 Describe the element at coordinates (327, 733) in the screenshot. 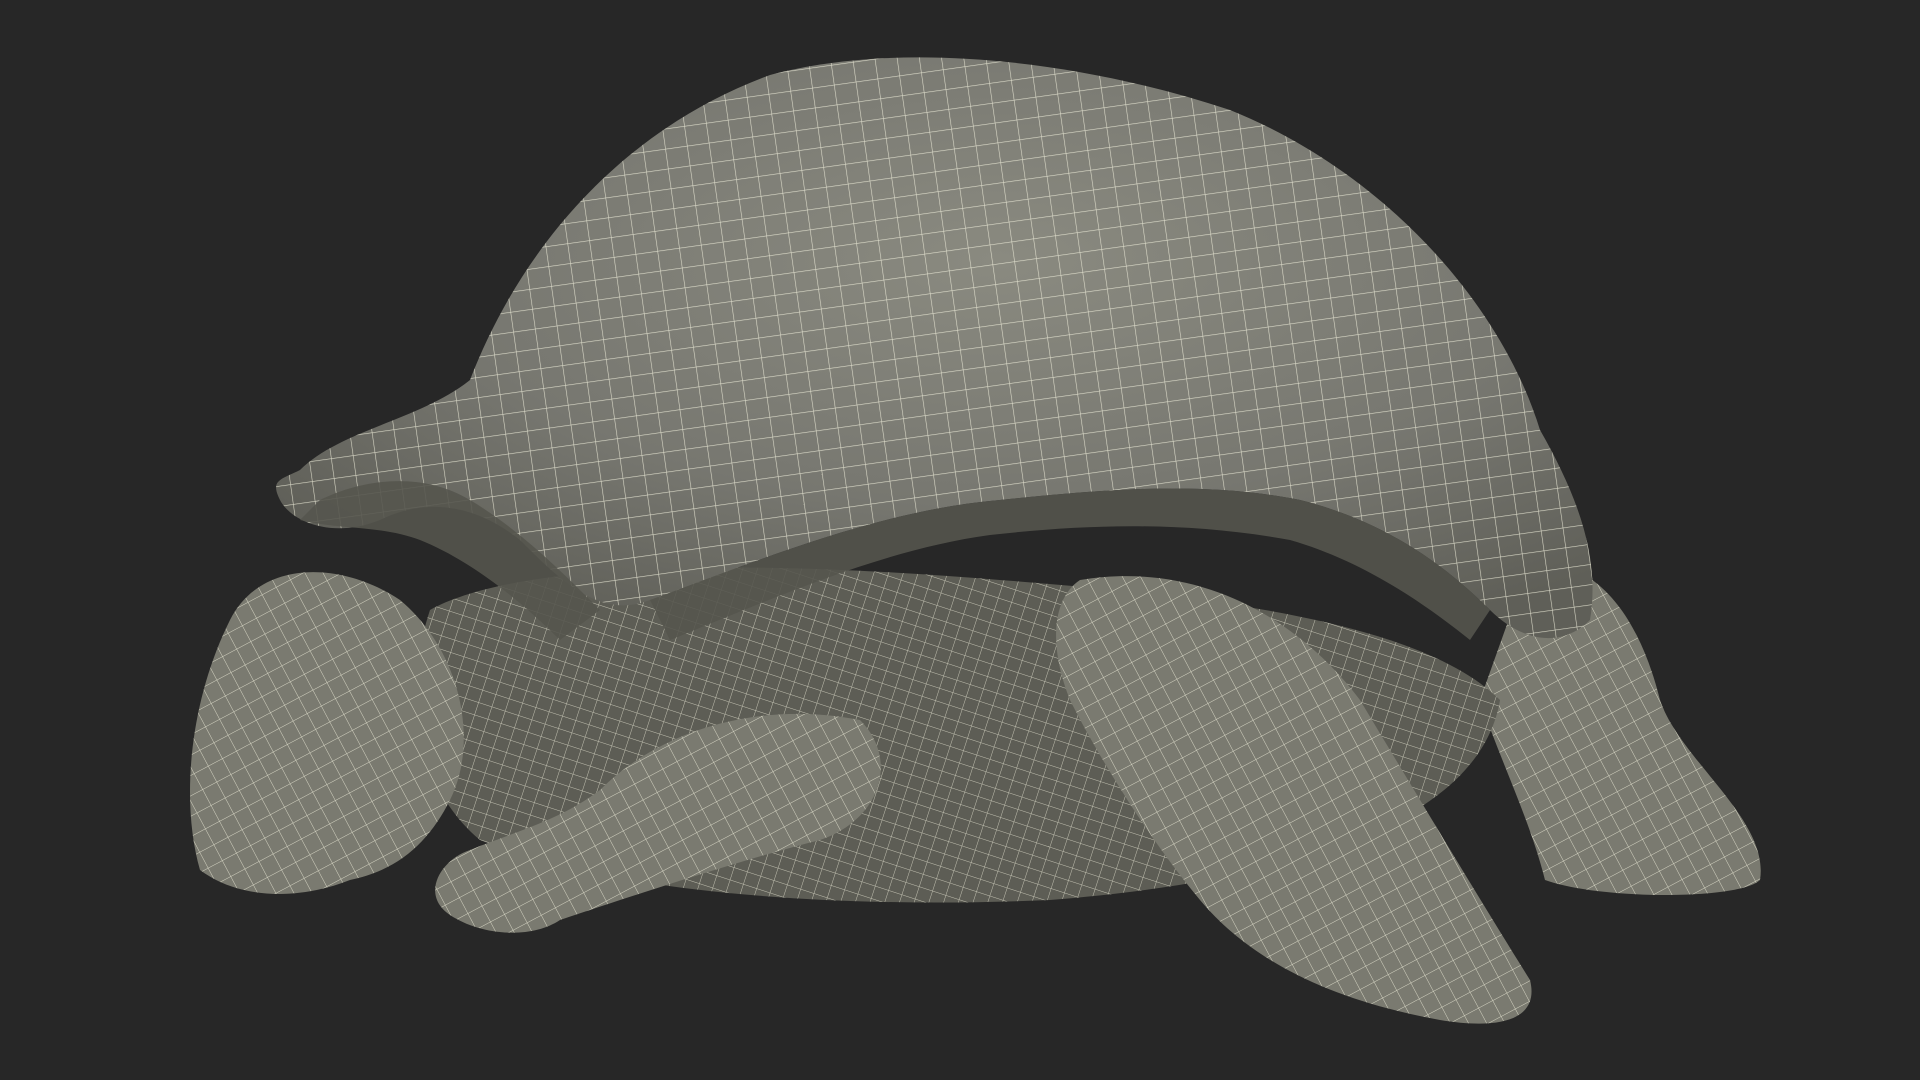

I see `front-left-leg` at that location.